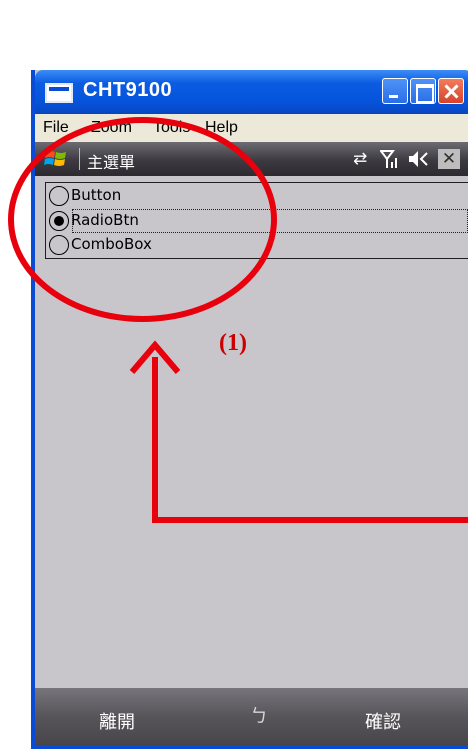 The height and width of the screenshot is (749, 468). Describe the element at coordinates (390, 159) in the screenshot. I see `signal-icon` at that location.